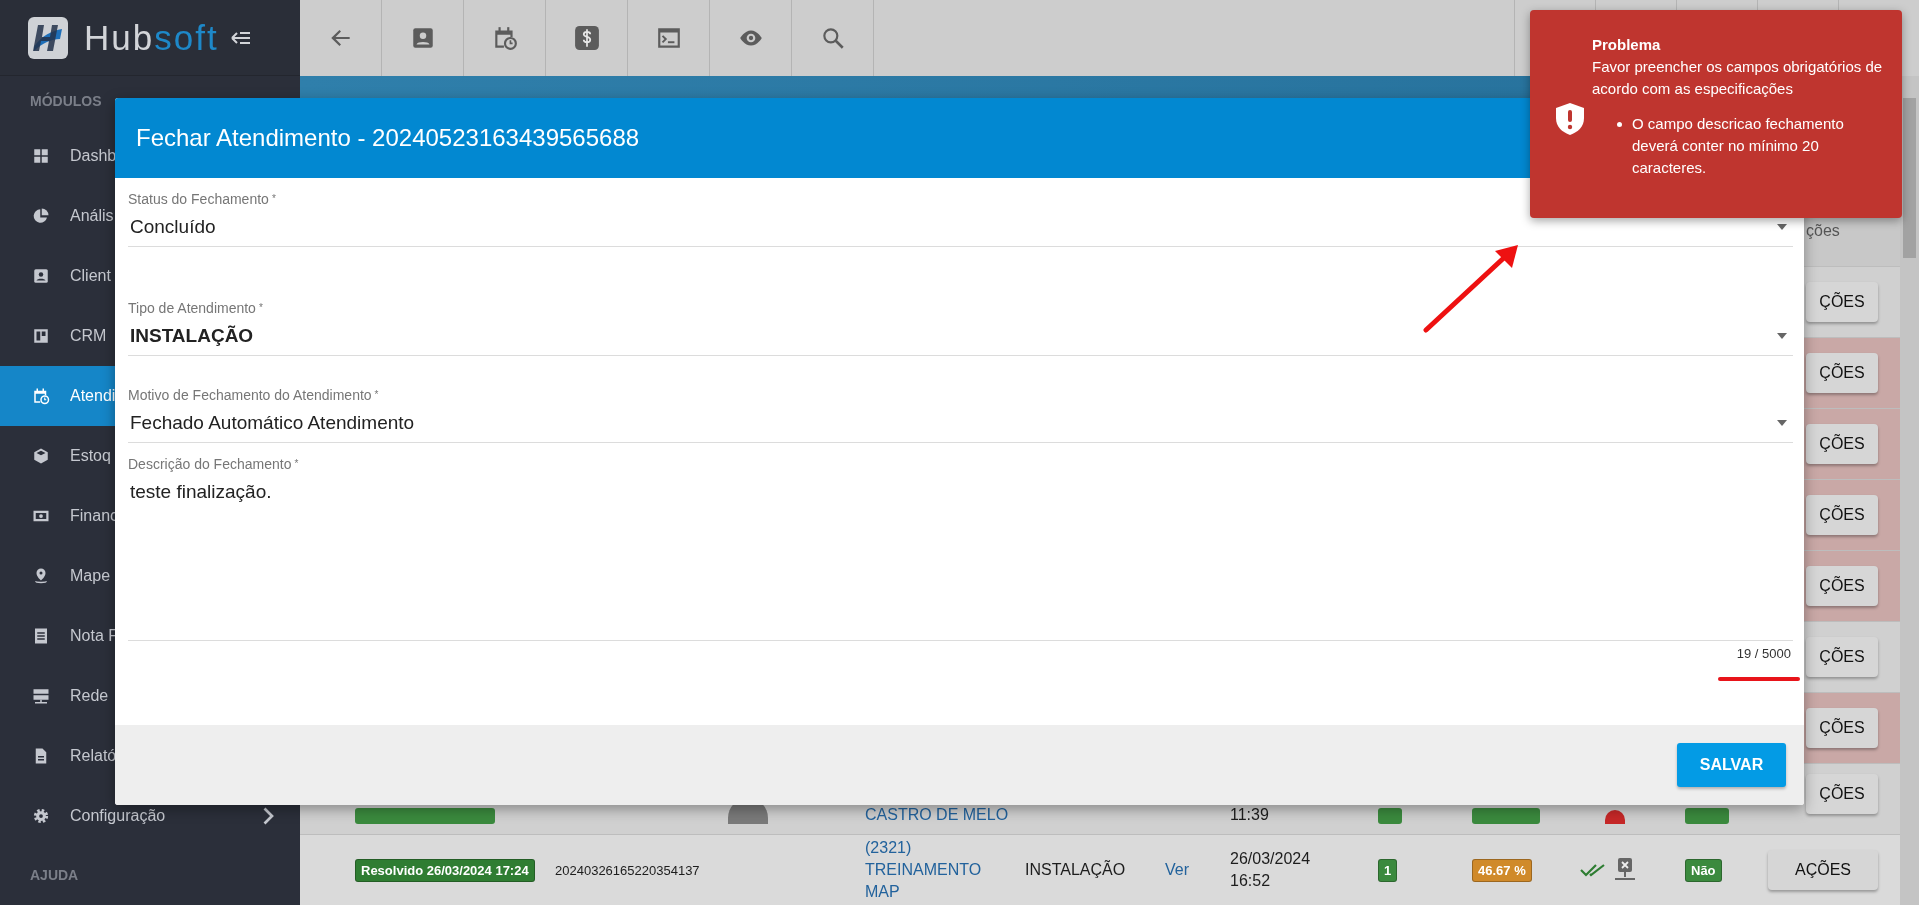  What do you see at coordinates (1388, 870) in the screenshot?
I see `count-badge: 1` at bounding box center [1388, 870].